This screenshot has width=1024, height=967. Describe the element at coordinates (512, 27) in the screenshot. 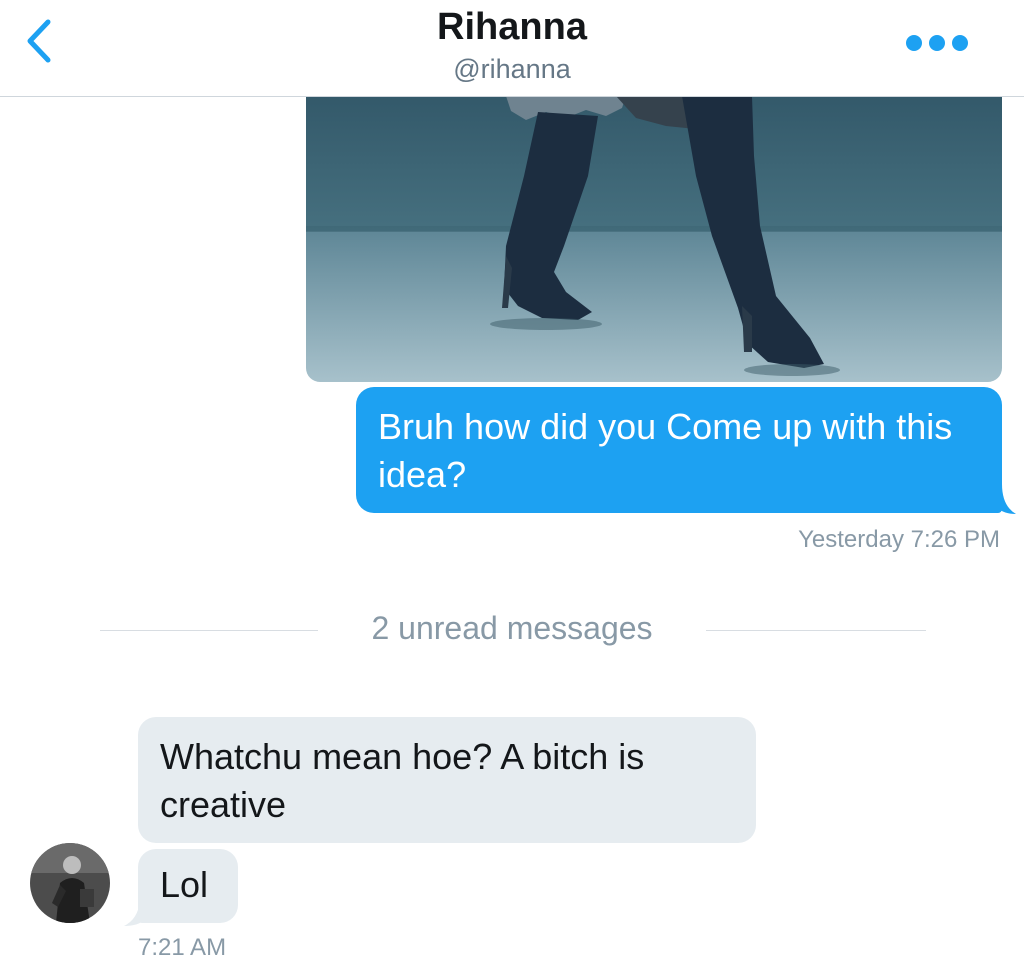

I see `conversation-title: Rihanna` at that location.